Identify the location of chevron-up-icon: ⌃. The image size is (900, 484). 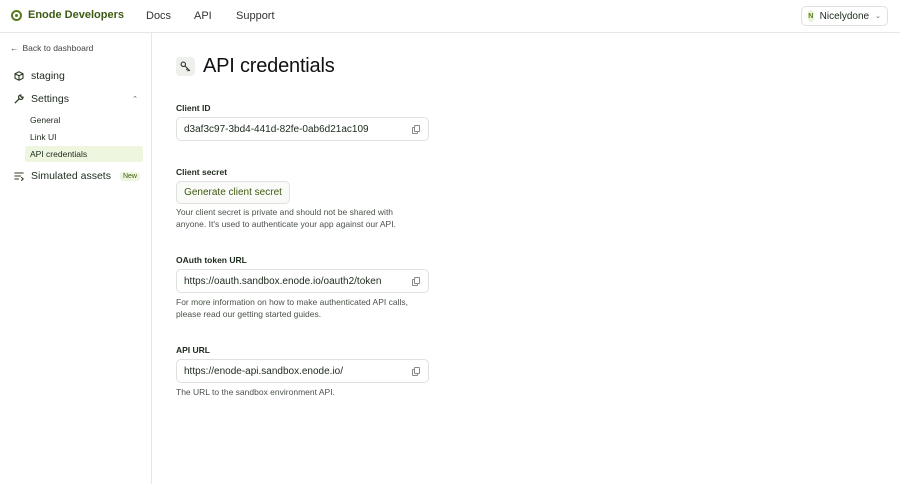
(135, 99).